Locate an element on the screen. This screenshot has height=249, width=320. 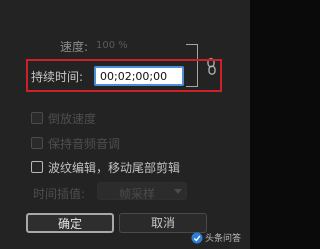
speed-value: 100 % is located at coordinates (112, 45).